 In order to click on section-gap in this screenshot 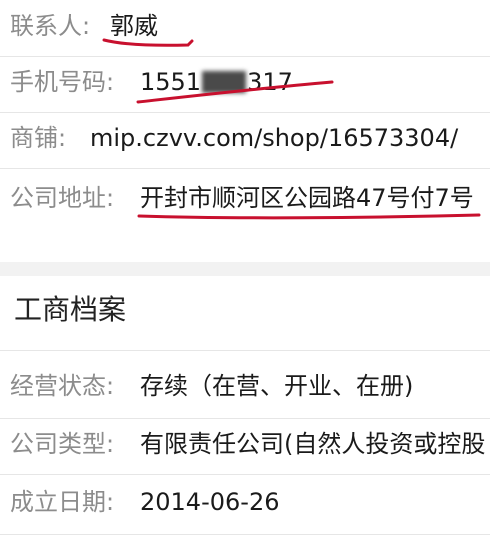, I will do `click(245, 269)`.